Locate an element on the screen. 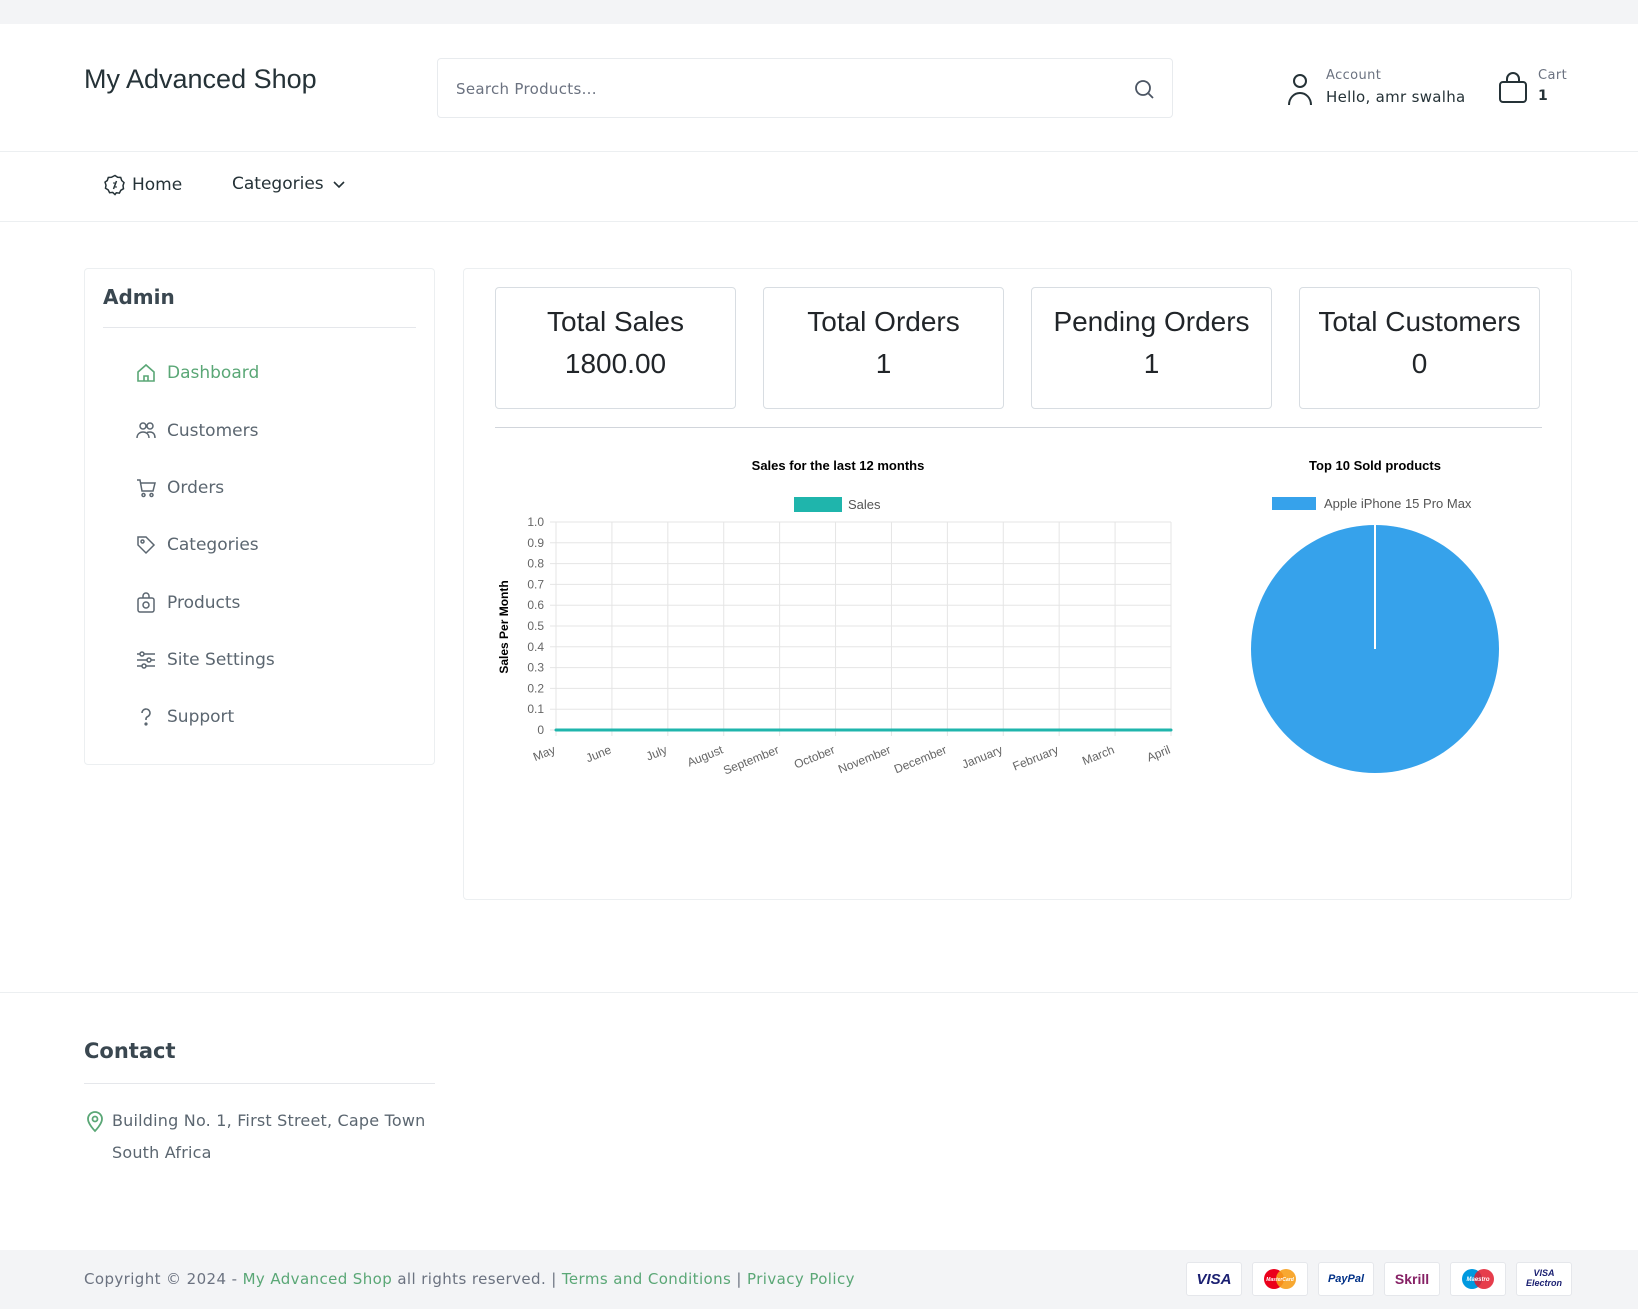 Image resolution: width=1638 pixels, height=1309 pixels. chevron-down-icon is located at coordinates (339, 185).